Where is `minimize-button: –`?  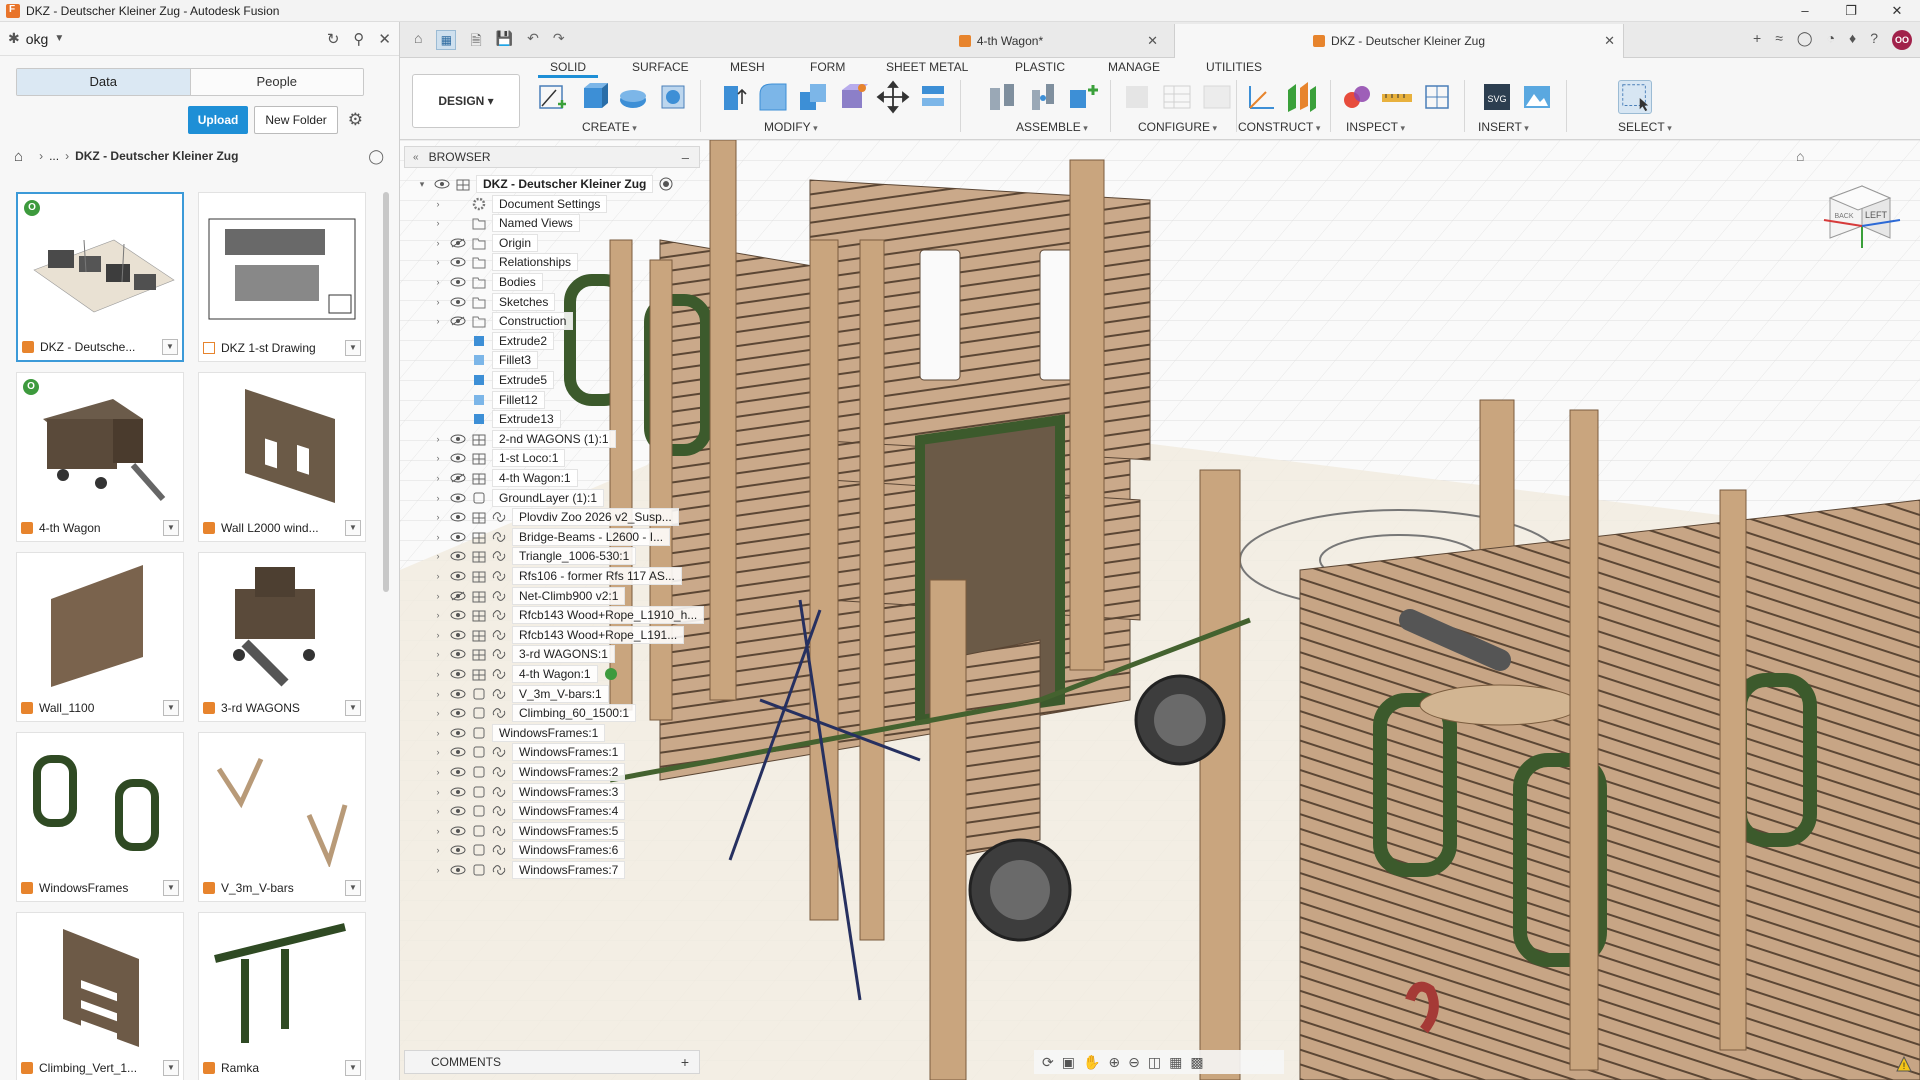 minimize-button: – is located at coordinates (1805, 11).